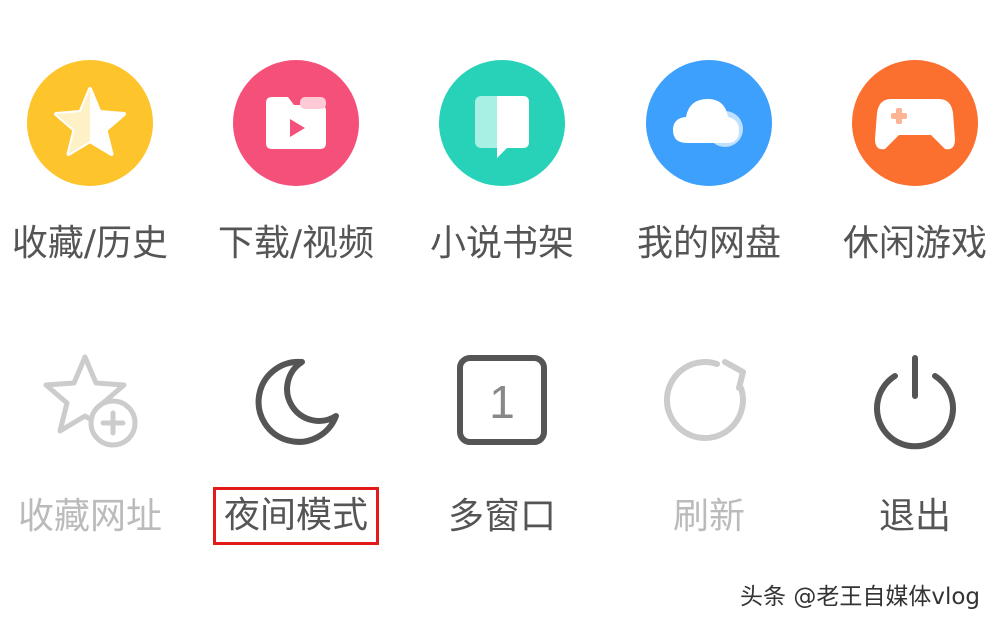 The height and width of the screenshot is (625, 1000). What do you see at coordinates (915, 400) in the screenshot?
I see `power-icon` at bounding box center [915, 400].